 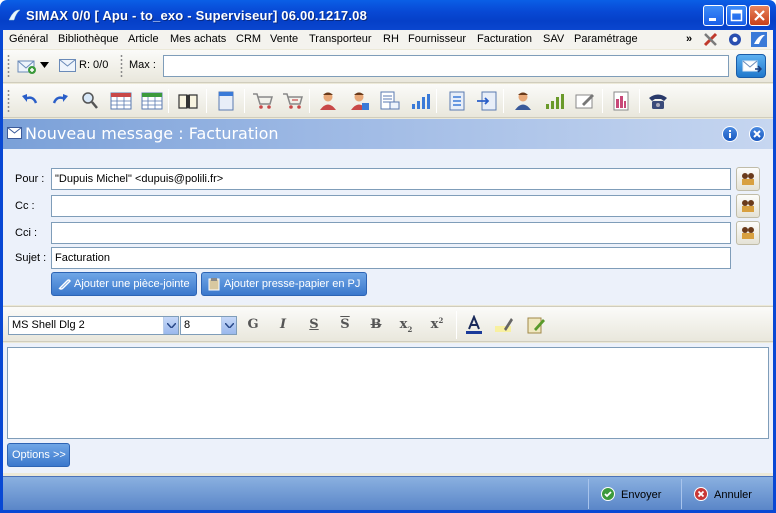 I want to click on to-field: "Dupuis Michel" <dupuis@polili.fr>, so click(x=391, y=179).